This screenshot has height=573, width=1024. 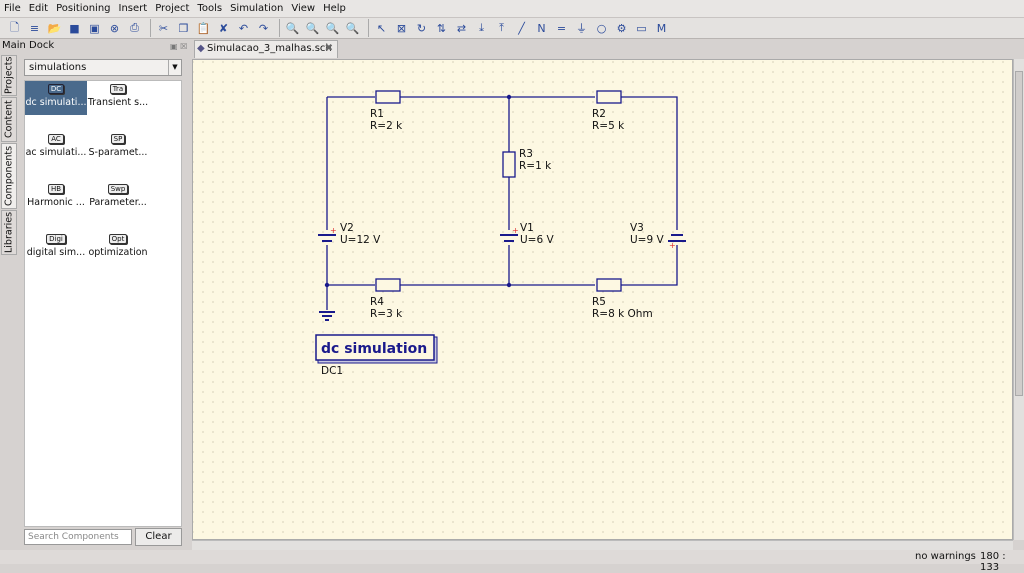 I want to click on search-components-input: Search Components, so click(x=78, y=537).